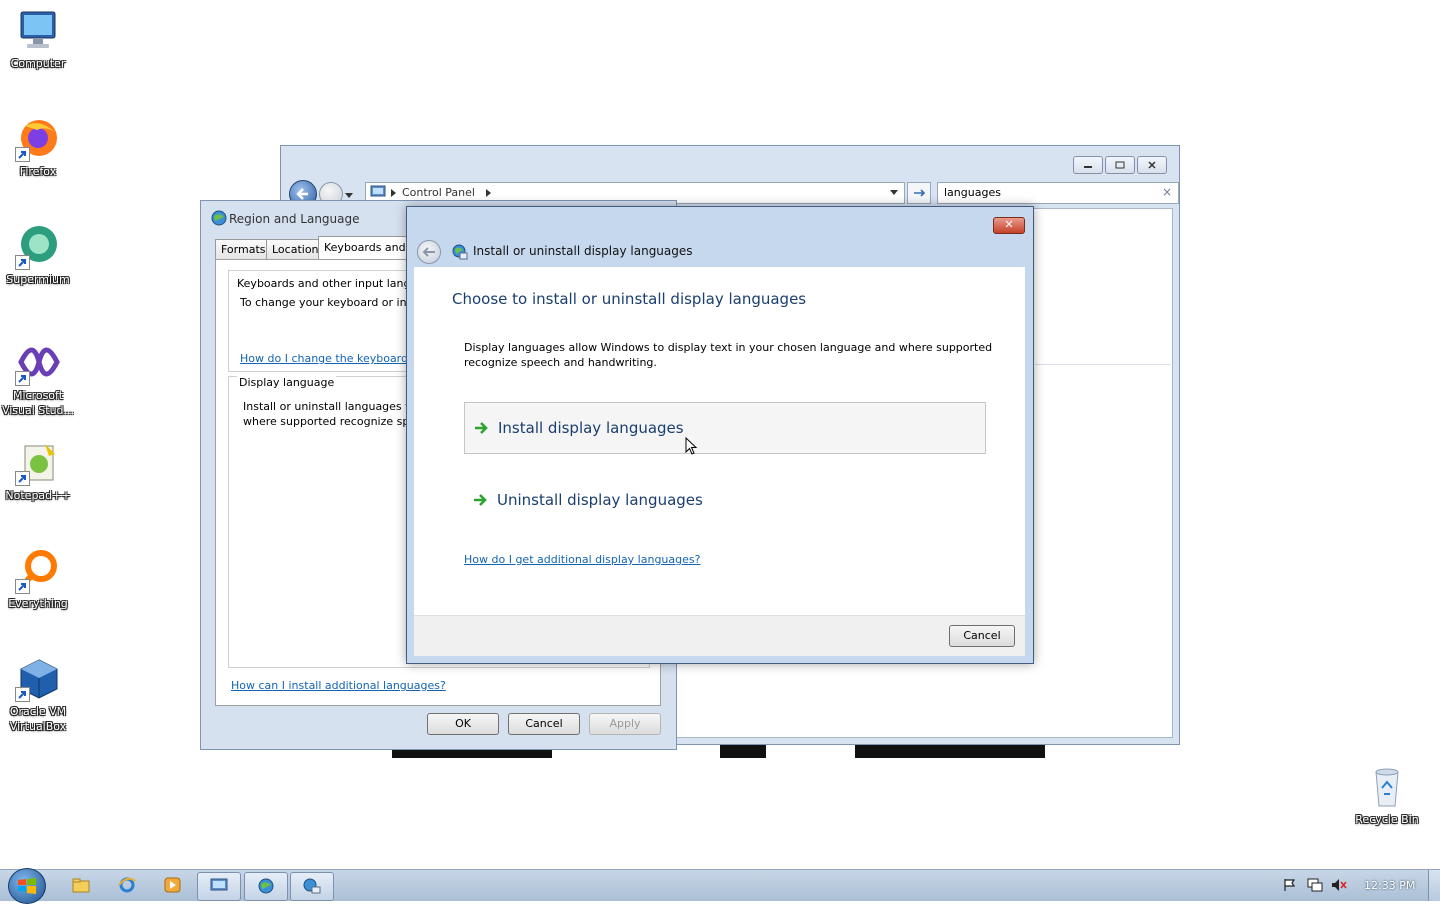  What do you see at coordinates (1387, 819) in the screenshot?
I see `desktop-icon-label: Recycle Bin` at bounding box center [1387, 819].